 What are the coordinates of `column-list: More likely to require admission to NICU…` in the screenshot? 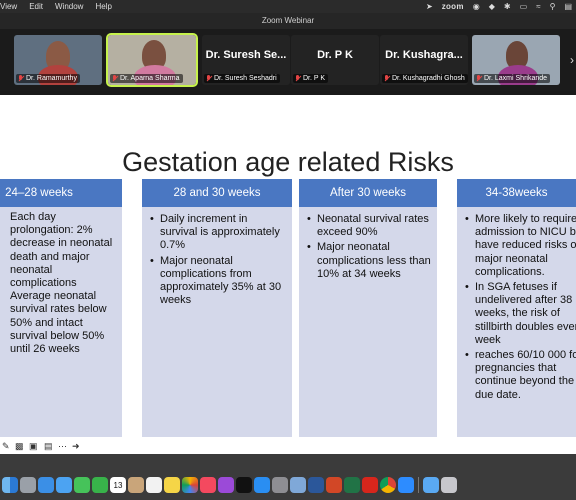 It's located at (516, 304).